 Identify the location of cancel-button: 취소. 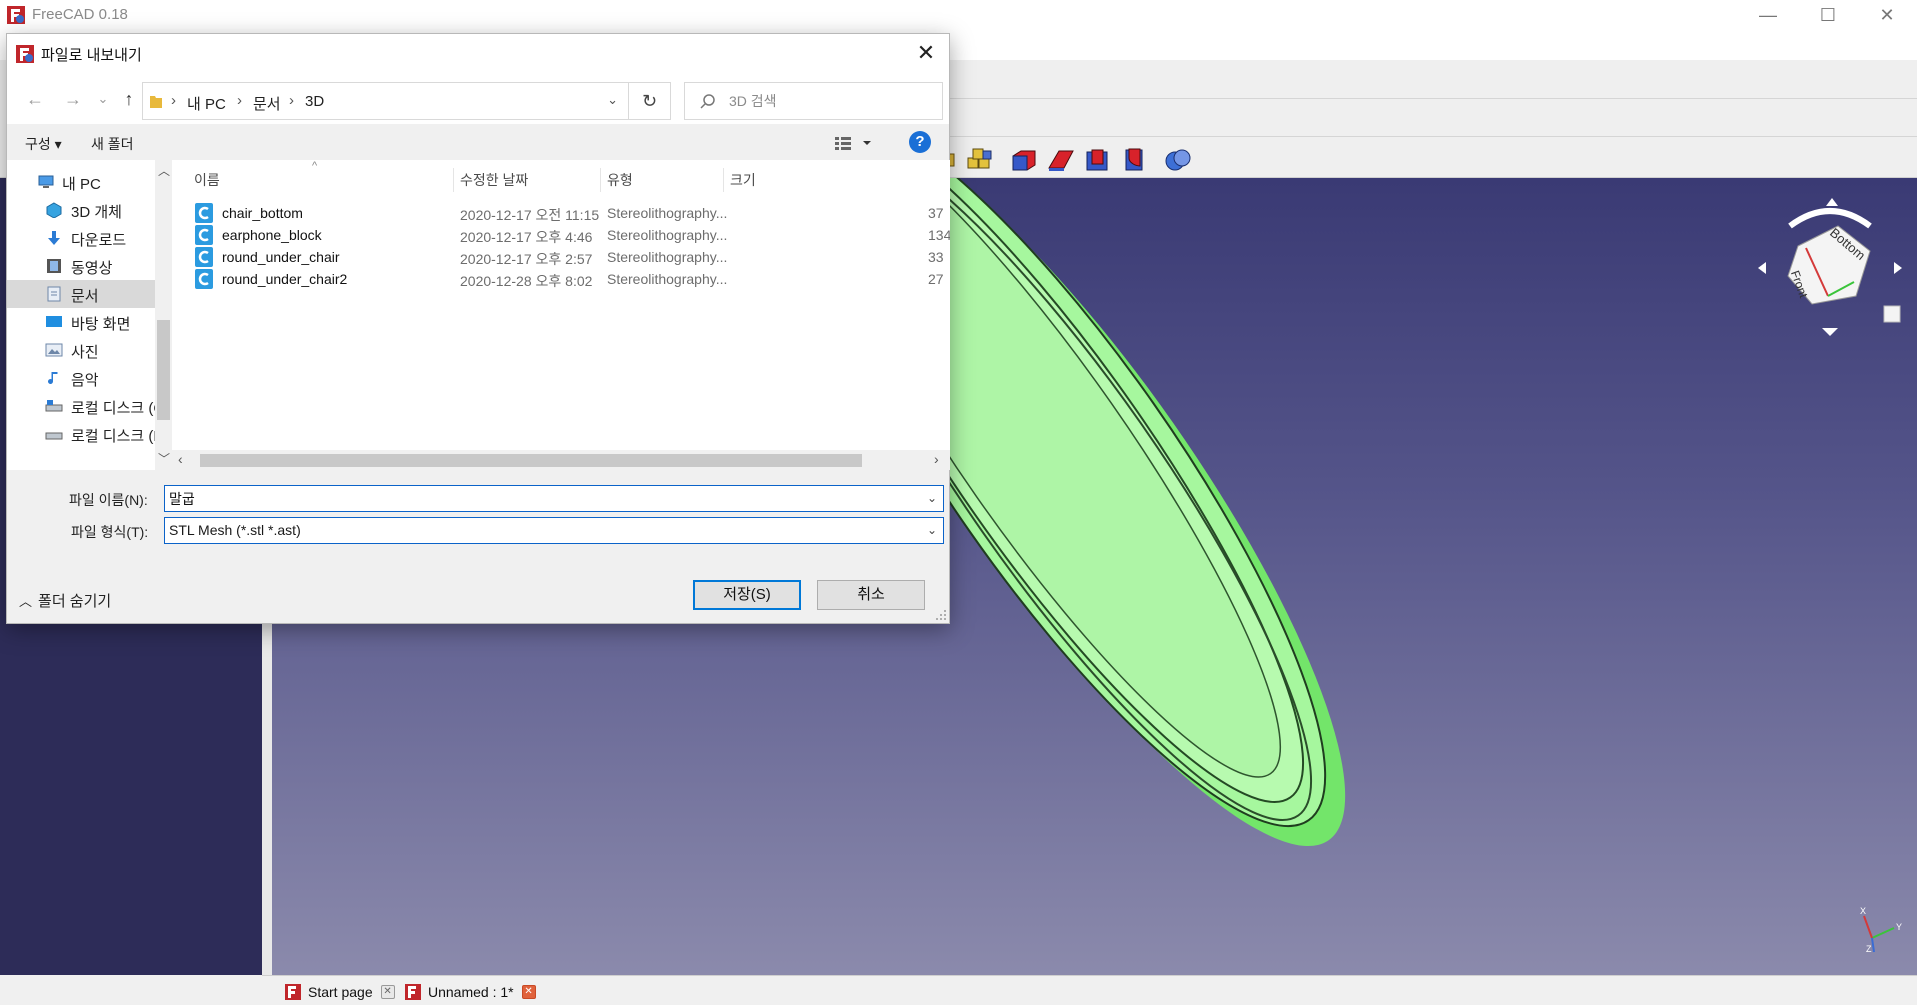
(871, 595).